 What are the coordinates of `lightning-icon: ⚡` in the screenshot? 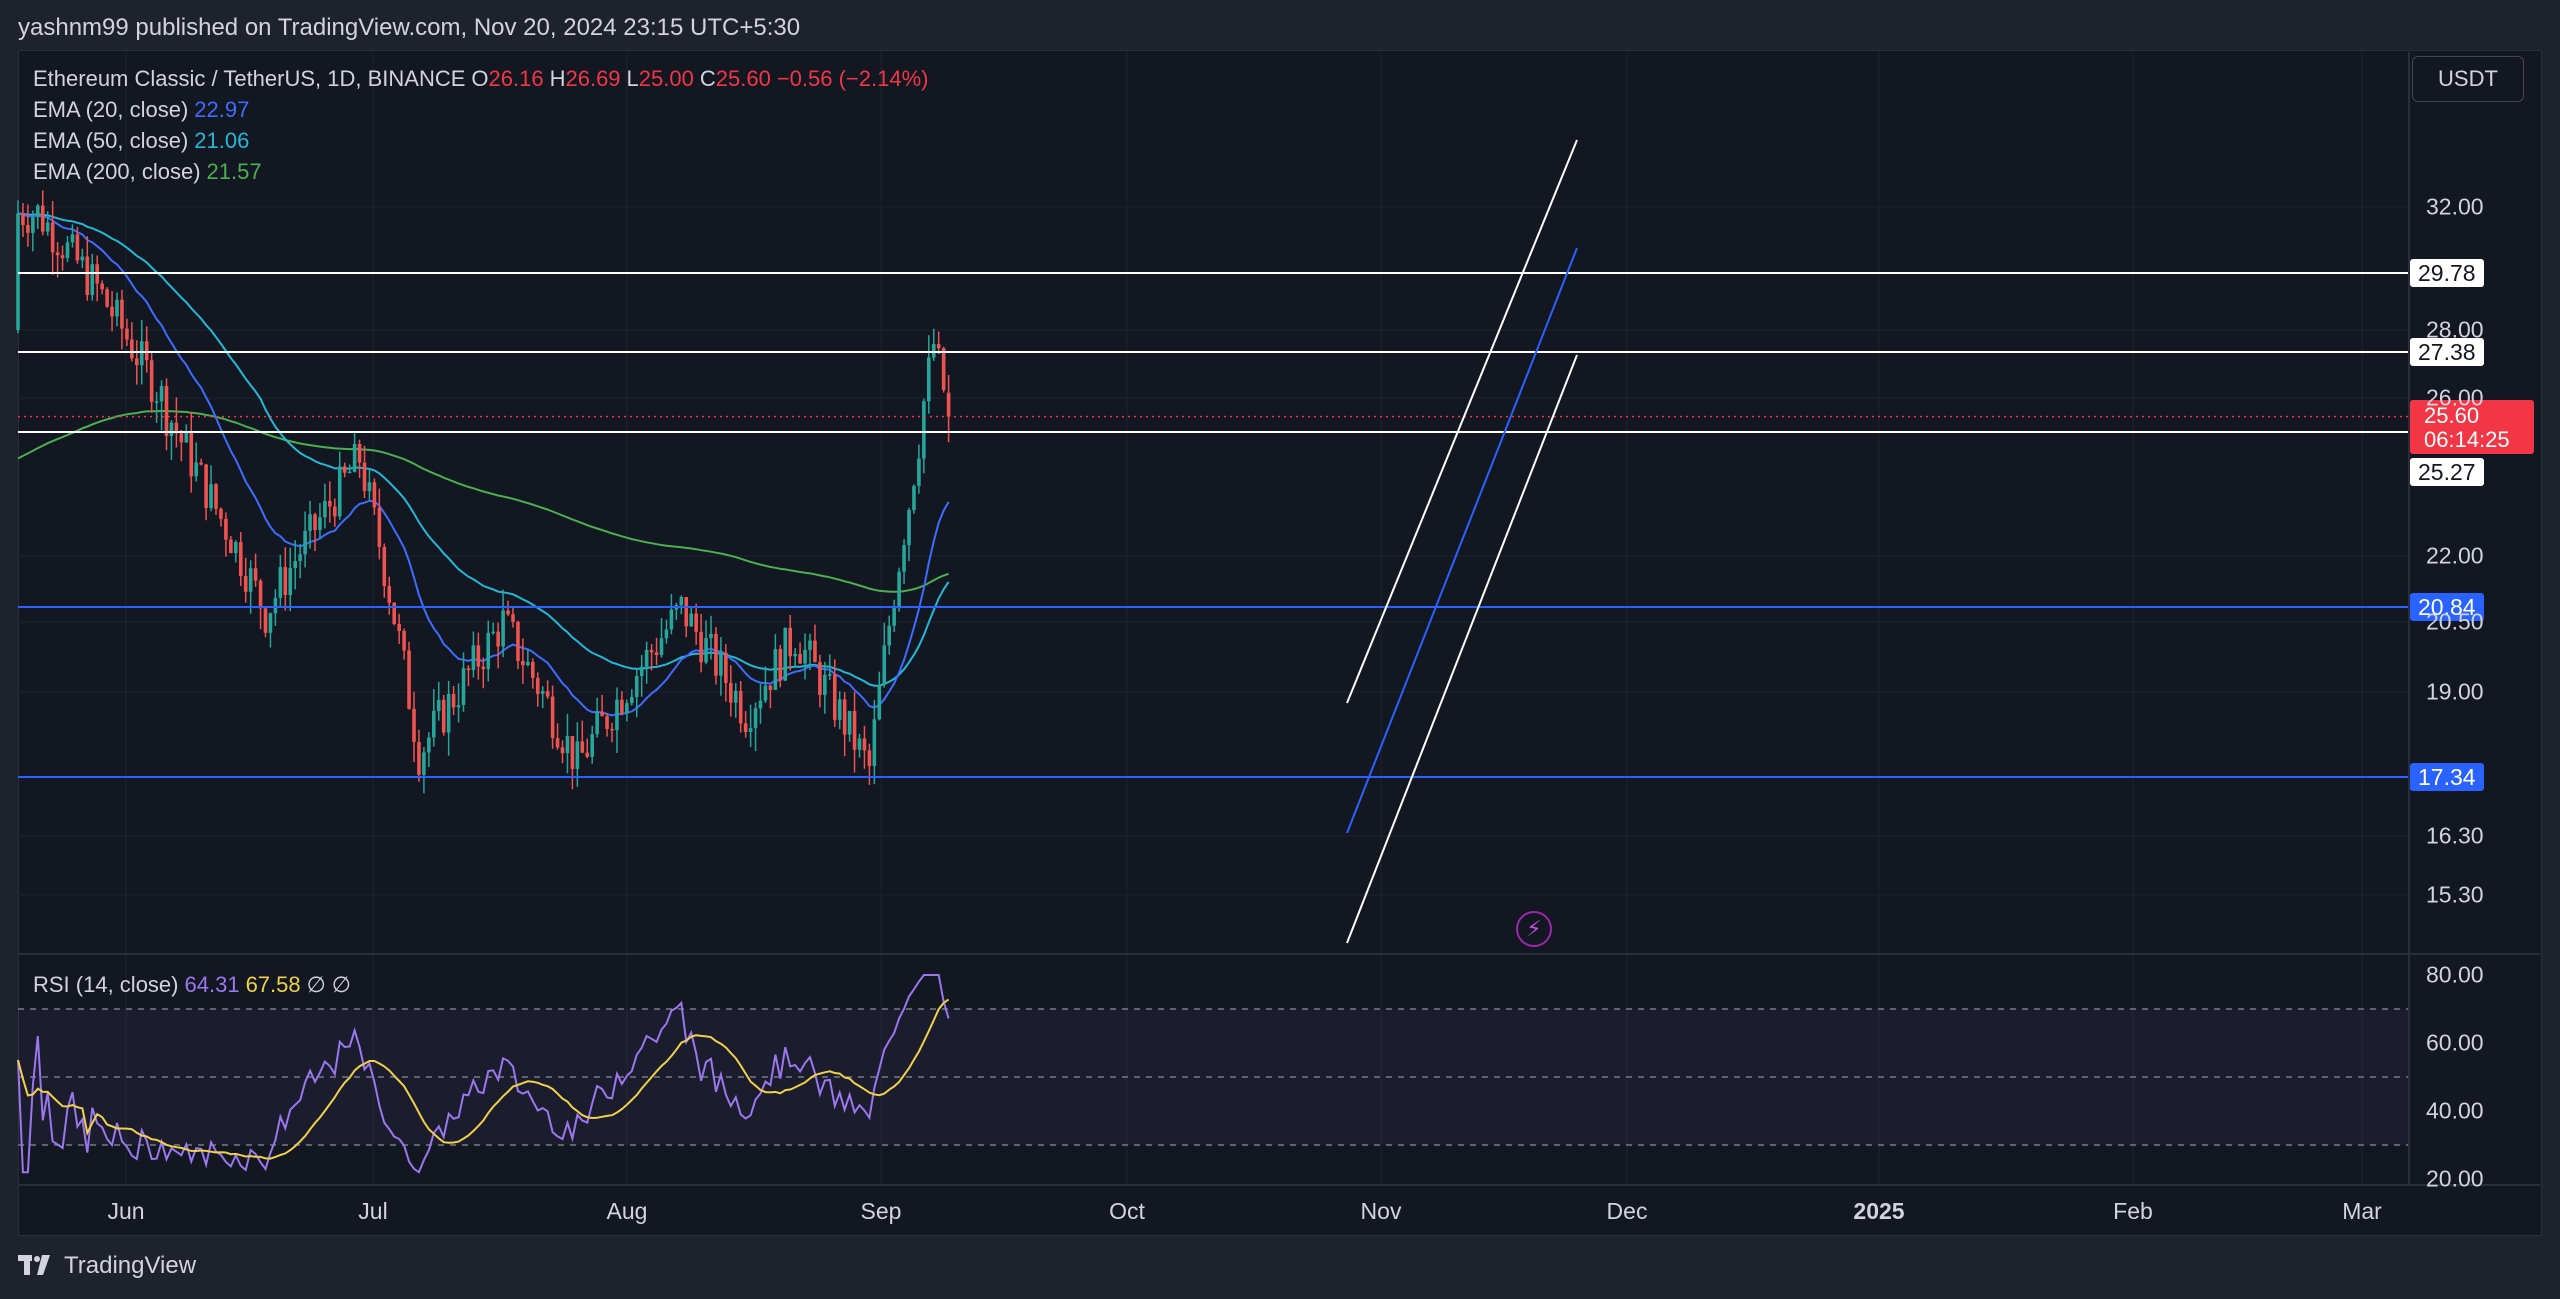 It's located at (1534, 929).